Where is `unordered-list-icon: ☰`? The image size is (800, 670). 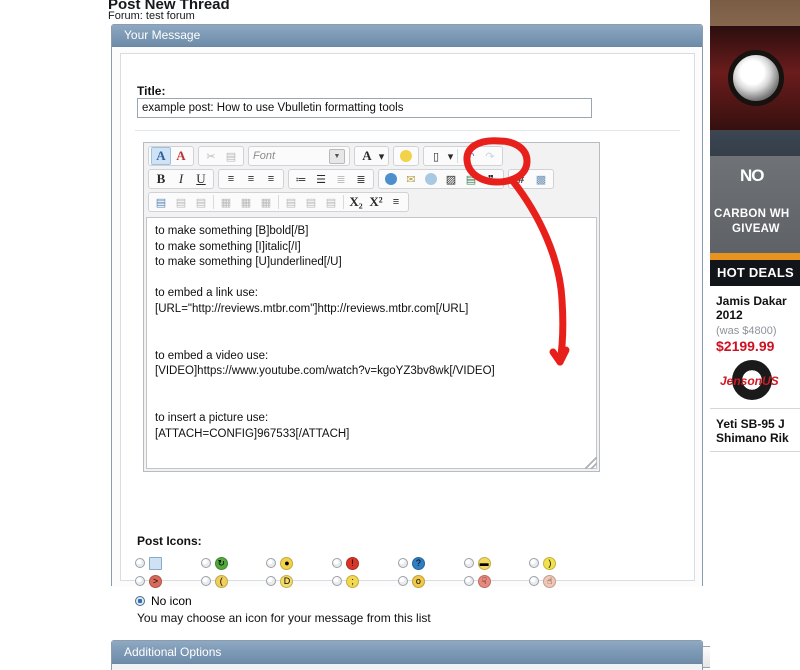 unordered-list-icon: ☰ is located at coordinates (321, 179).